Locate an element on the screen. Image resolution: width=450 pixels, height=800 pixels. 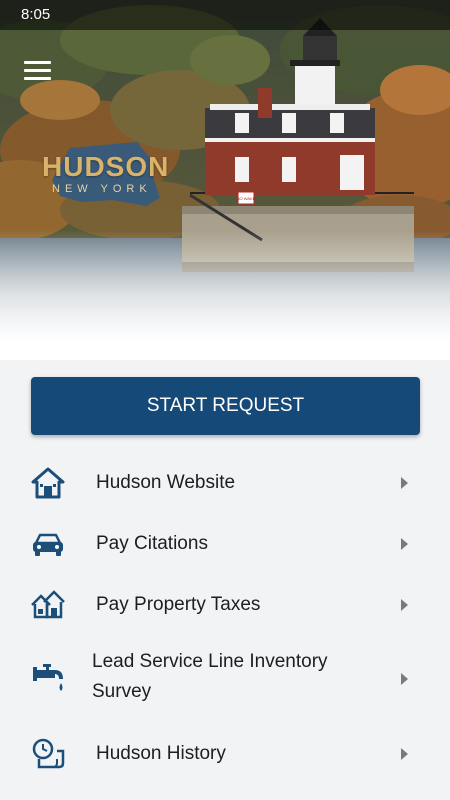
menu-item-label: Lead Service Line Inventory Survey is located at coordinates (210, 676).